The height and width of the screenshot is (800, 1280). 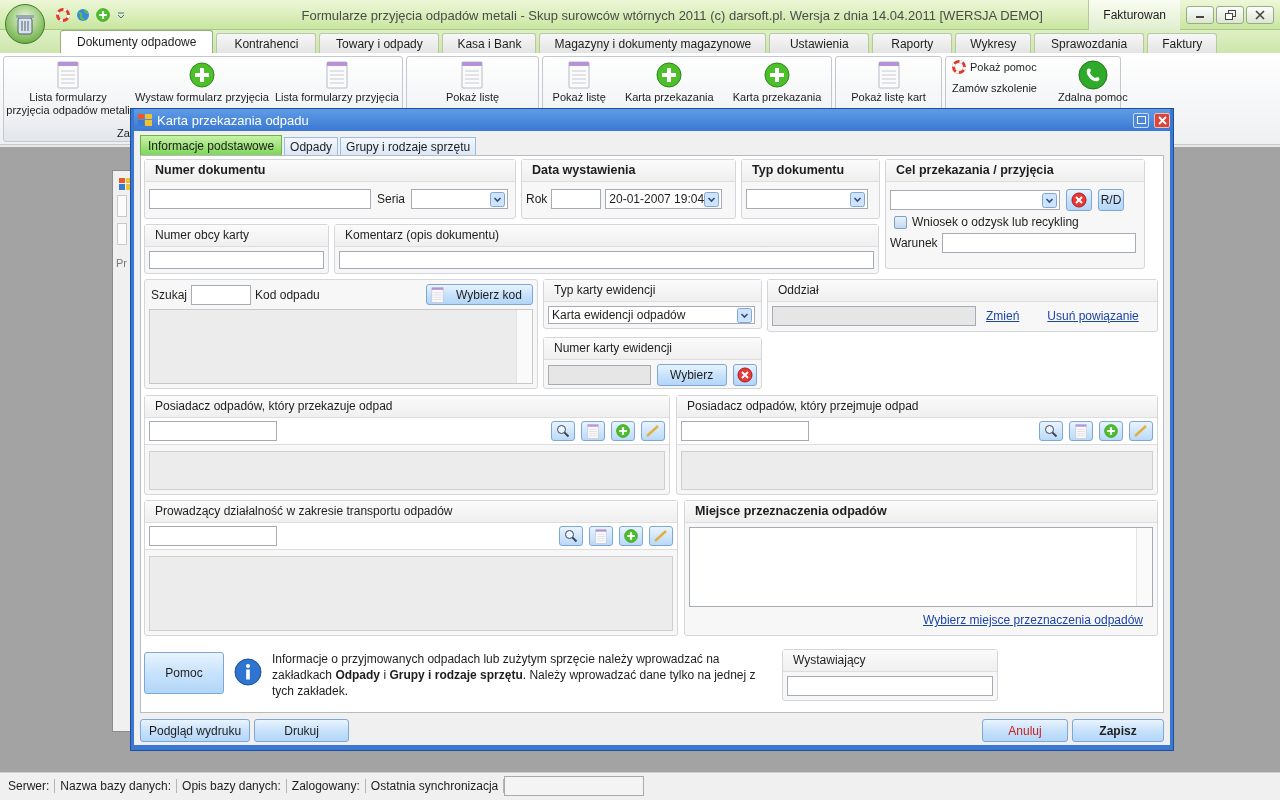 I want to click on globe-icon, so click(x=83, y=15).